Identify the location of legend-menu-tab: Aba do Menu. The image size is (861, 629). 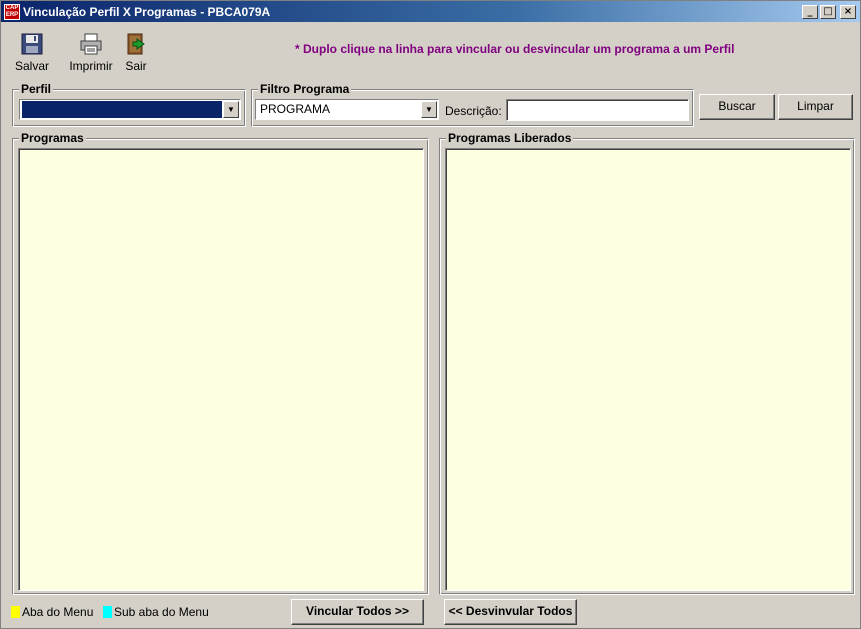
(52, 612).